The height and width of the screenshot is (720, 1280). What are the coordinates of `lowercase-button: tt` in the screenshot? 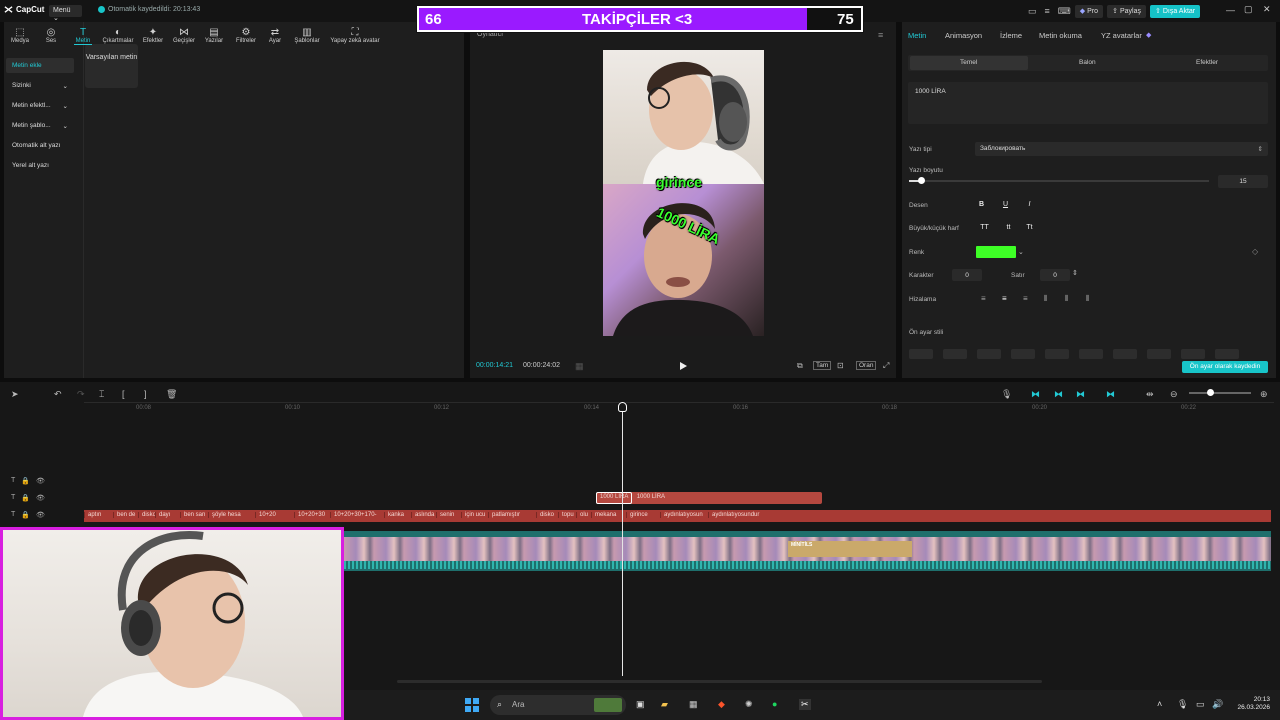 It's located at (1008, 228).